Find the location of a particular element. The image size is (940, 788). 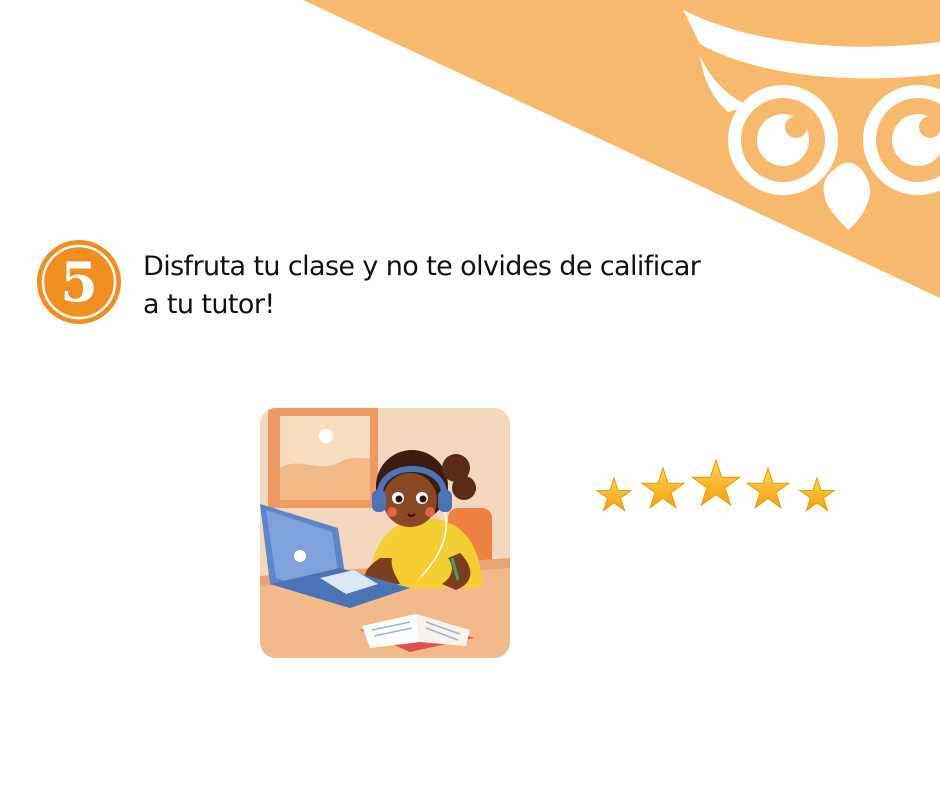

step-number: 5 is located at coordinates (79, 282).